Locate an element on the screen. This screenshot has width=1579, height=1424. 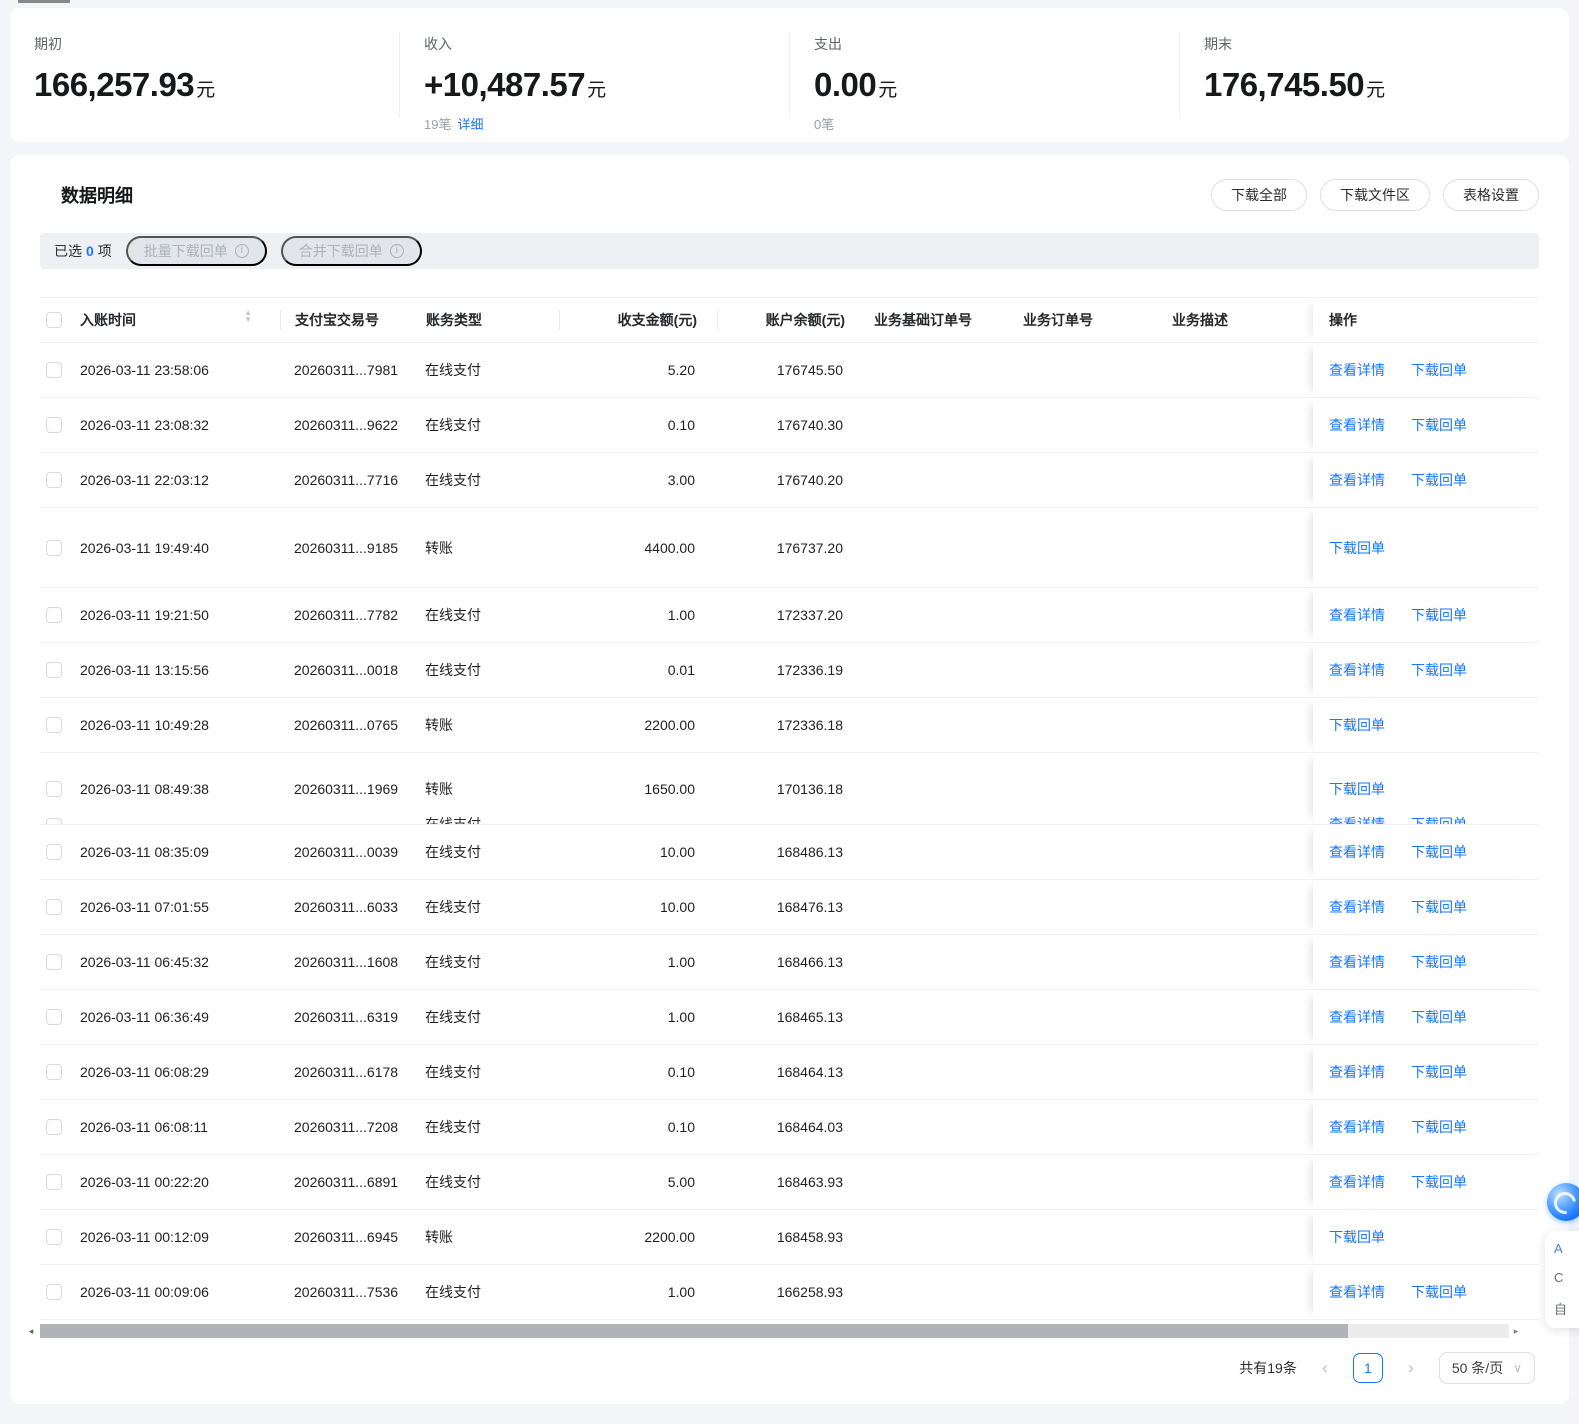
cell-balance: 176740.30 is located at coordinates (809, 425).